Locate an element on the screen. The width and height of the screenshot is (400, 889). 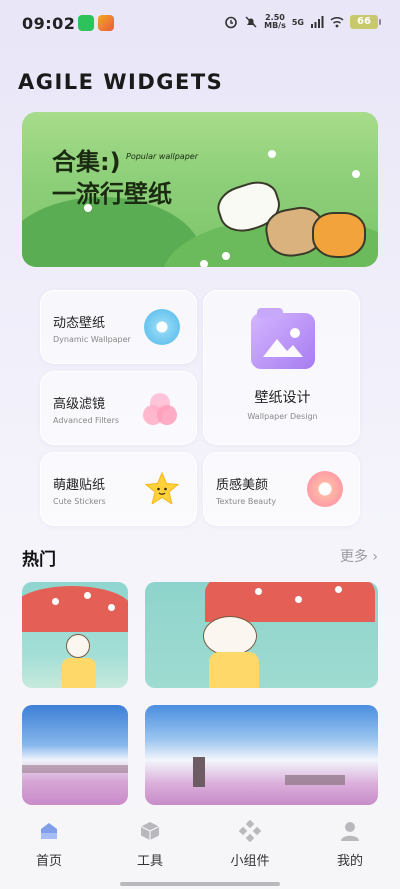
card-subtitle: Cute Stickers is located at coordinates (79, 501).